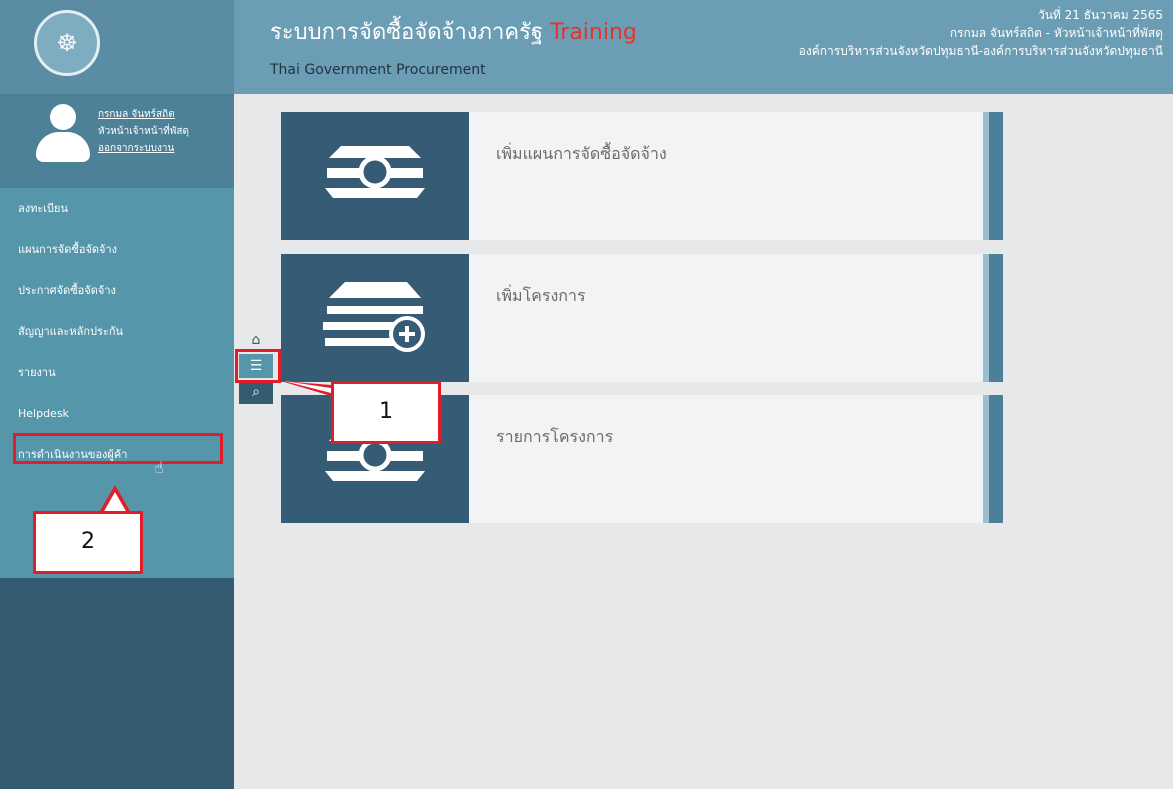 The height and width of the screenshot is (789, 1173). I want to click on plan-tile, so click(375, 176).